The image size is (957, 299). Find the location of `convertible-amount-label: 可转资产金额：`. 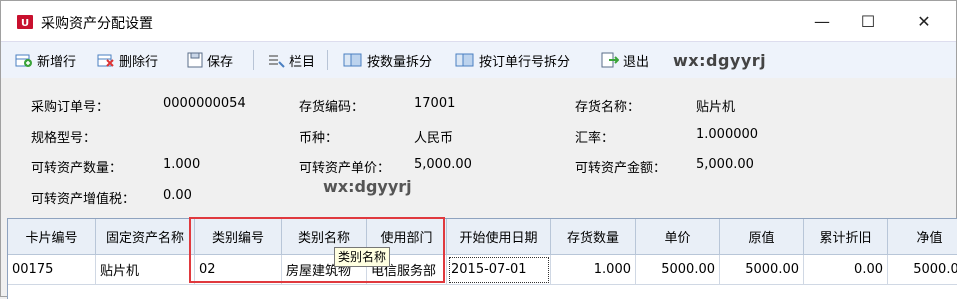

convertible-amount-label: 可转资产金额： is located at coordinates (621, 168).